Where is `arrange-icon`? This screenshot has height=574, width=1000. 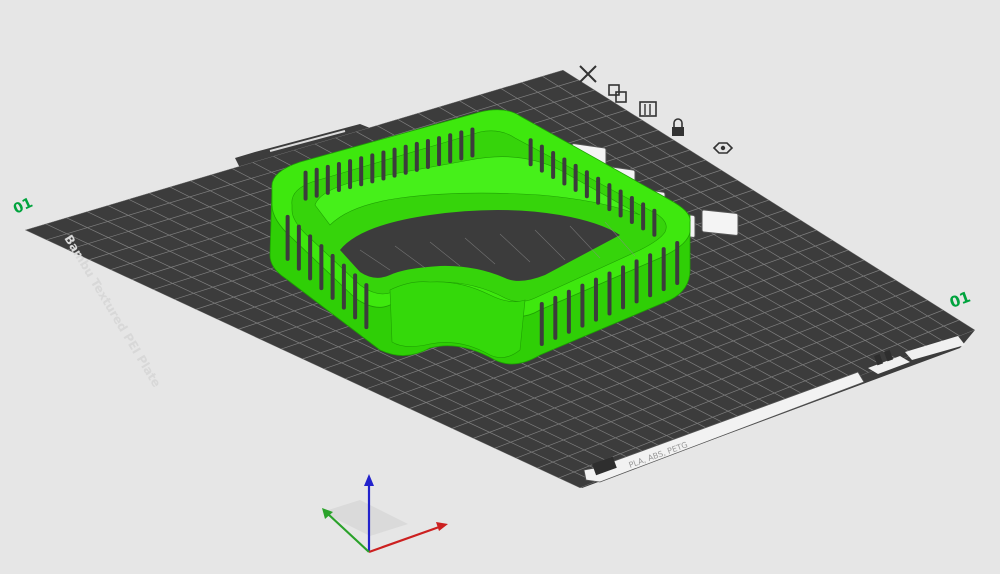
arrange-icon is located at coordinates (617, 93).